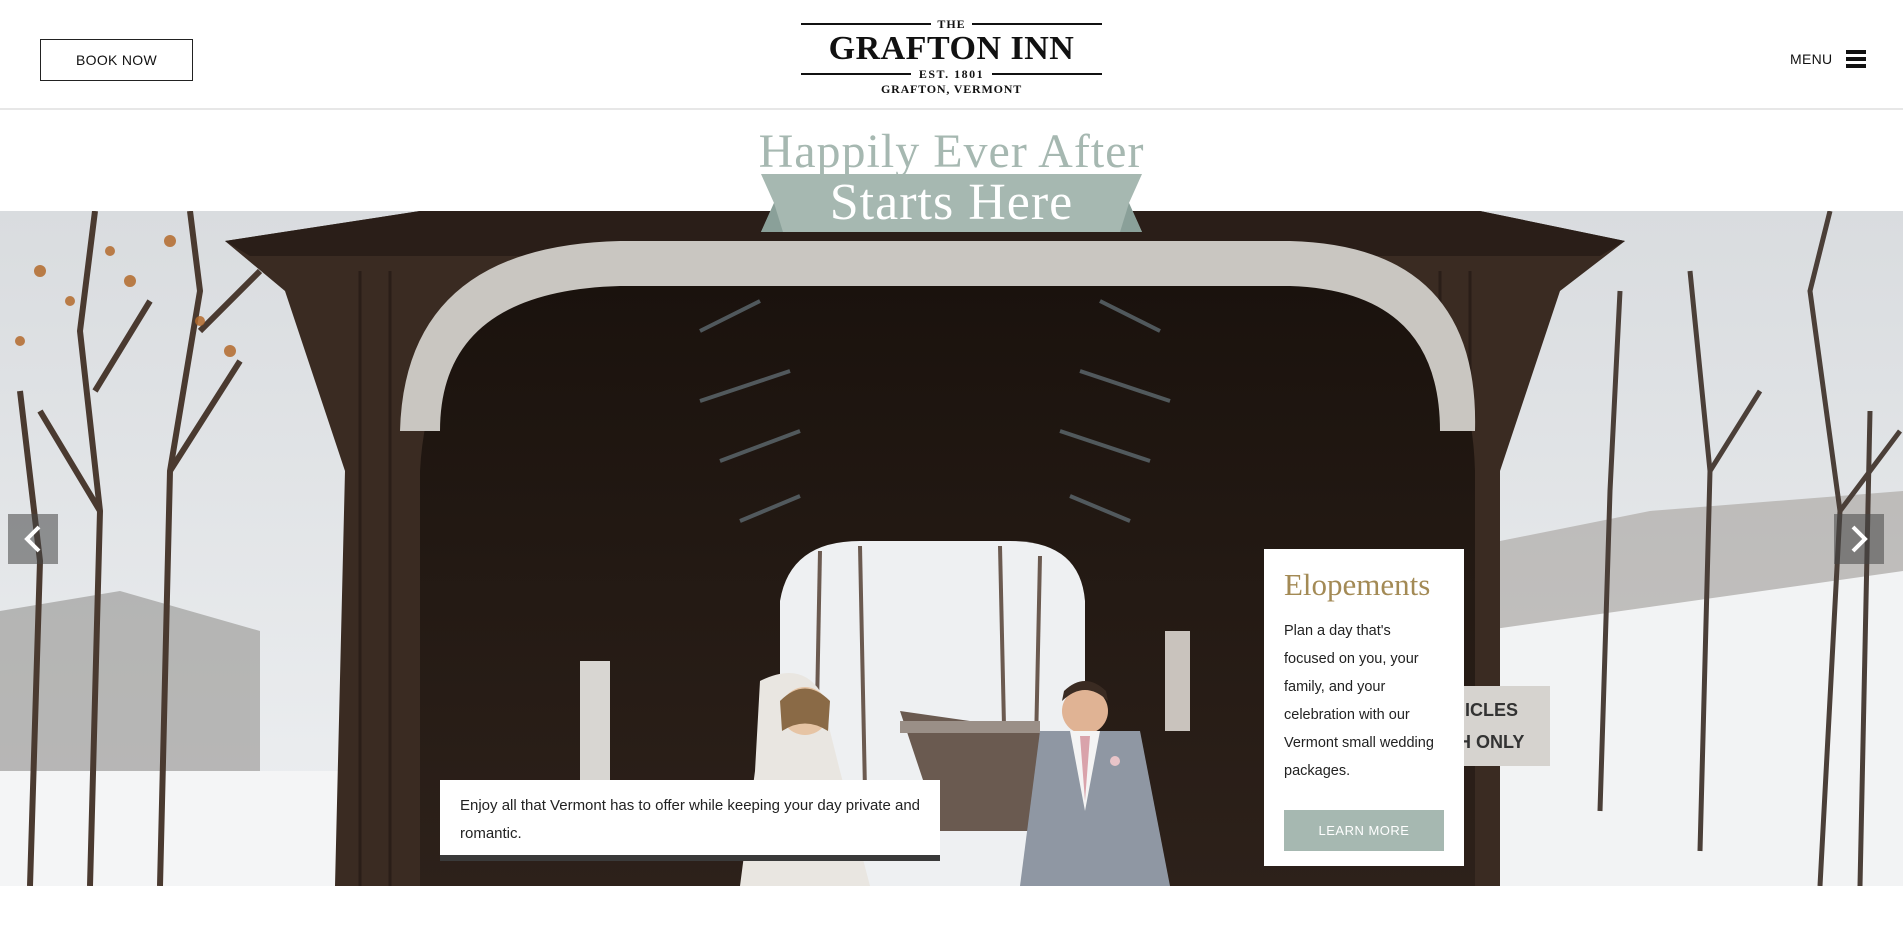 This screenshot has height=927, width=1903. I want to click on logo-est: EST. 1801, so click(951, 73).